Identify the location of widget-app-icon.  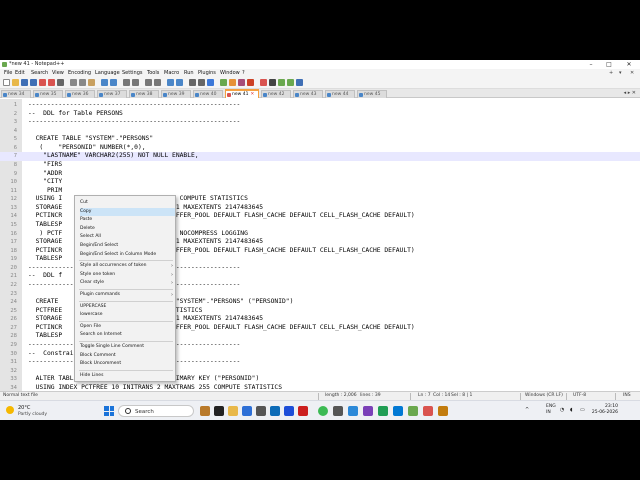
(205, 411).